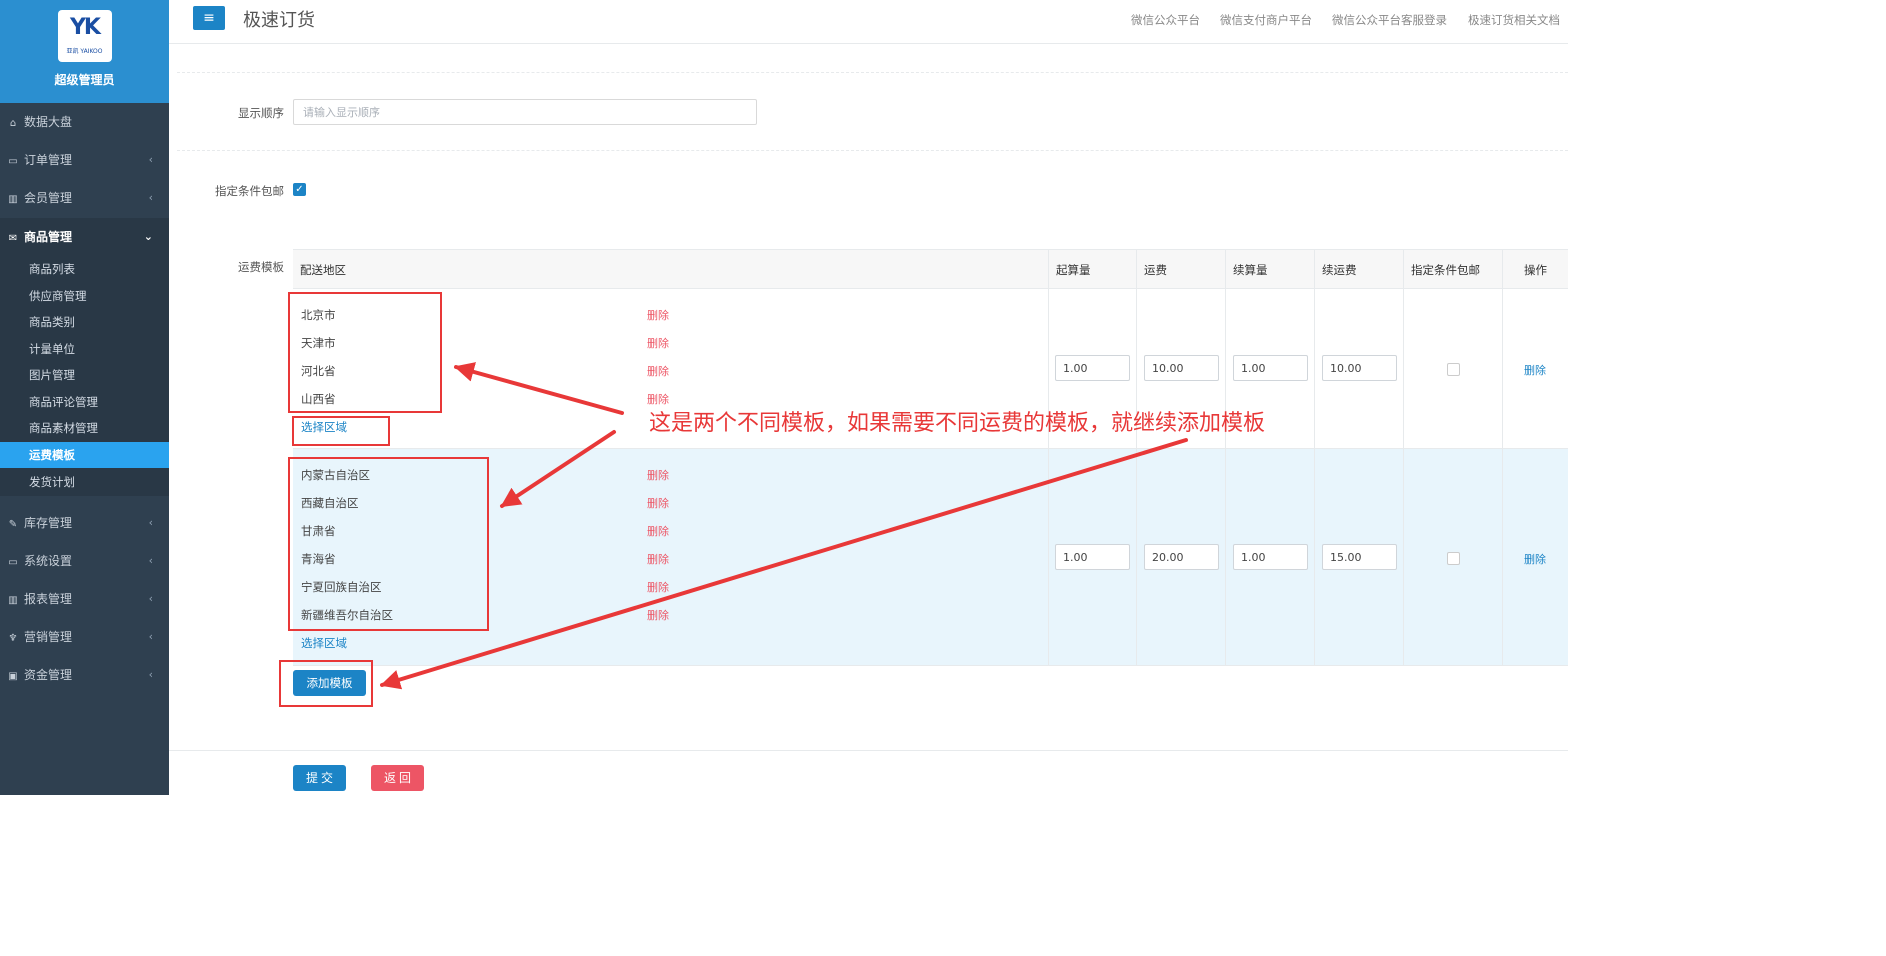 This screenshot has width=1886, height=956. I want to click on region-name: 甘肃省, so click(318, 531).